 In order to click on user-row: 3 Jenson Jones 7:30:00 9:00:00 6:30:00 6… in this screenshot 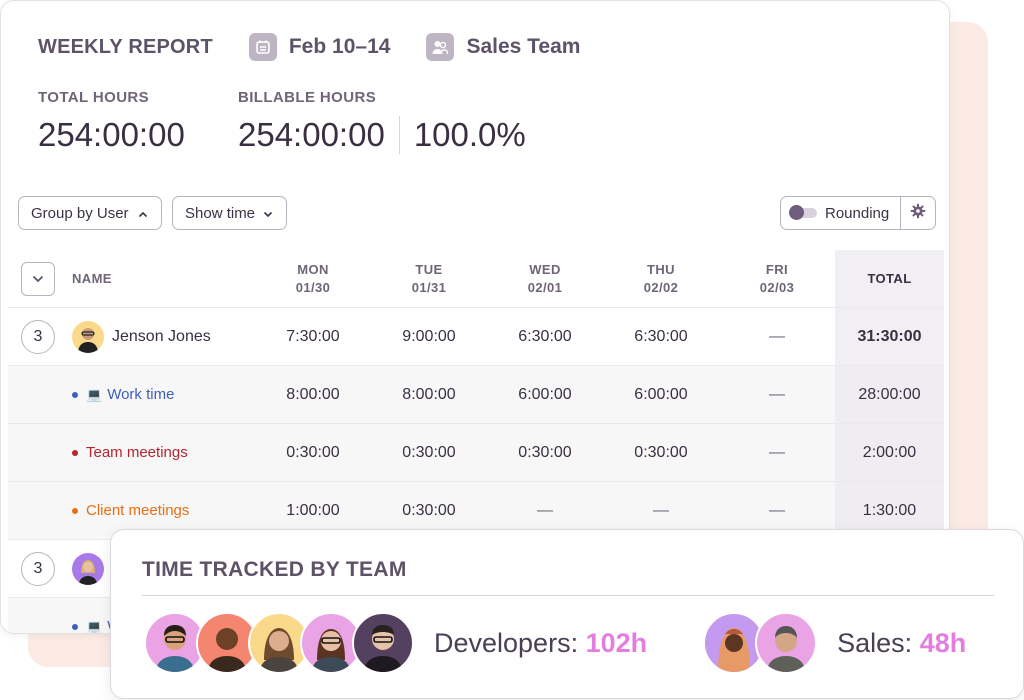, I will do `click(476, 336)`.